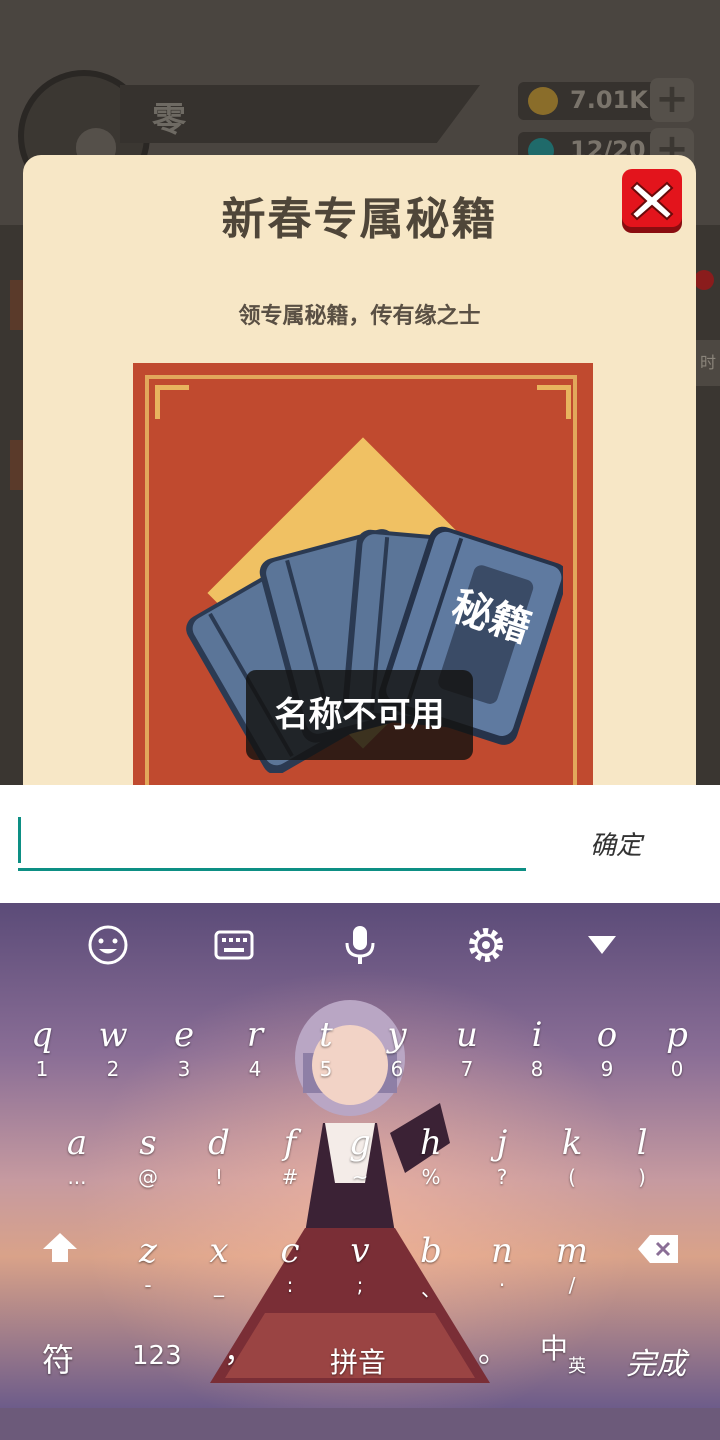 Image resolution: width=720 pixels, height=1440 pixels. What do you see at coordinates (537, 1058) in the screenshot?
I see `key-i: i8` at bounding box center [537, 1058].